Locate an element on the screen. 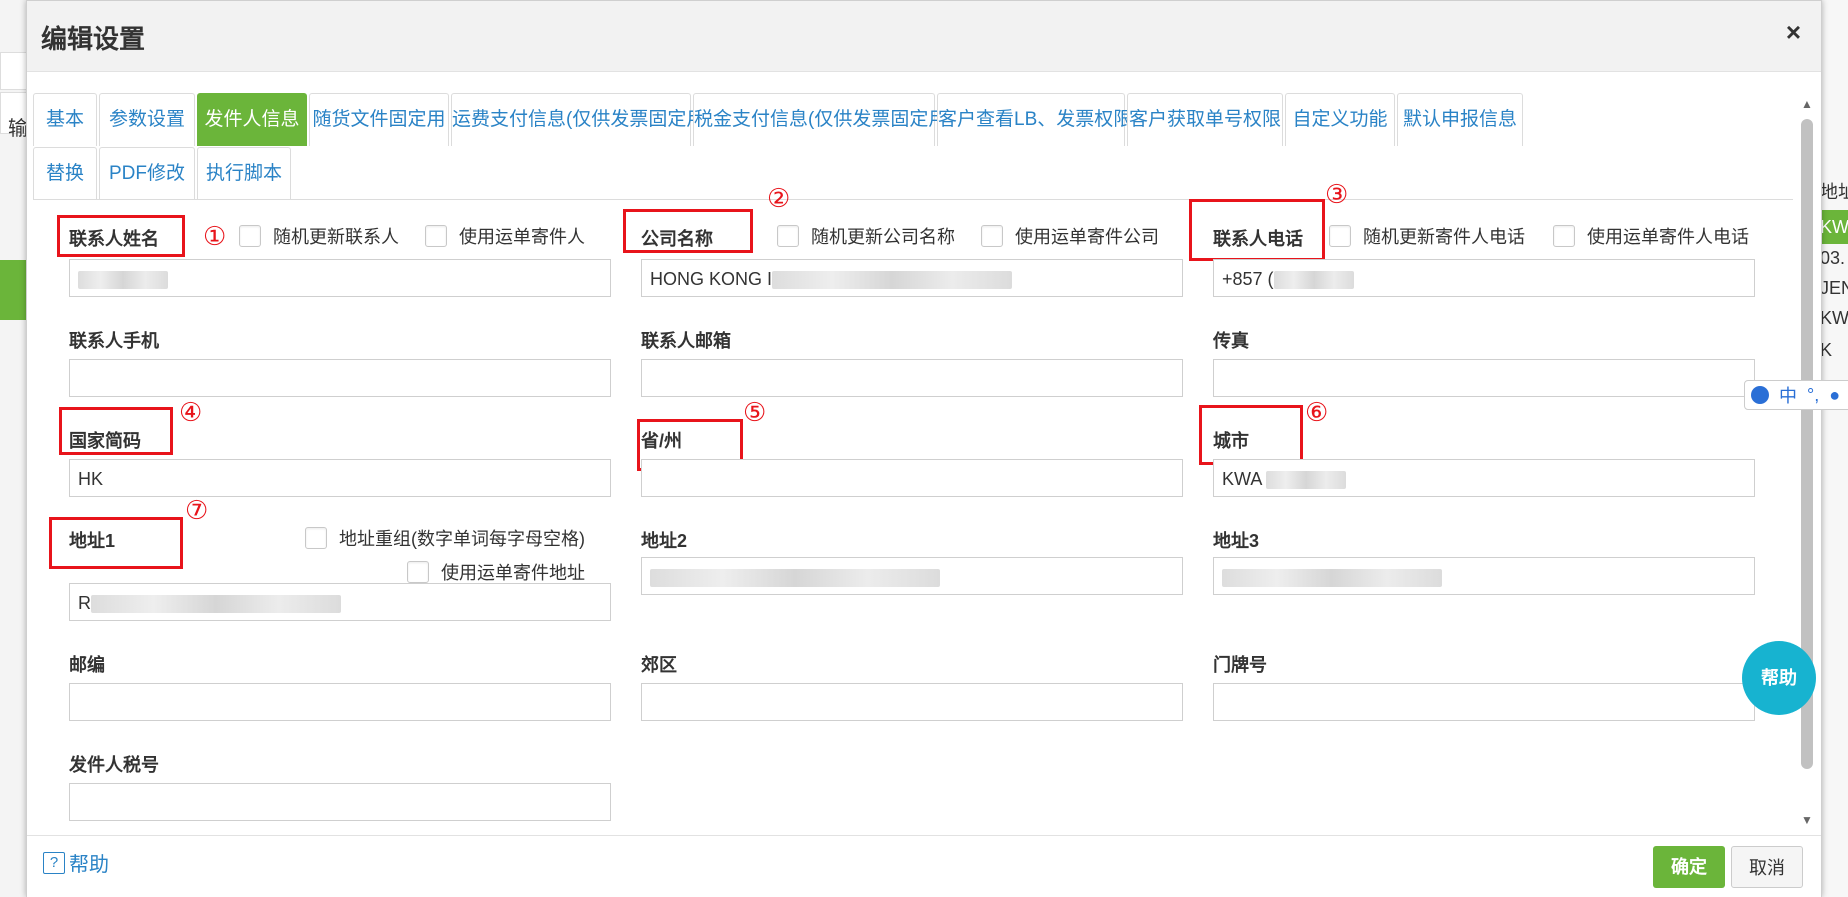  tab-tax-payment: 税金支付信息(仅供发票固定用) is located at coordinates (823, 119).